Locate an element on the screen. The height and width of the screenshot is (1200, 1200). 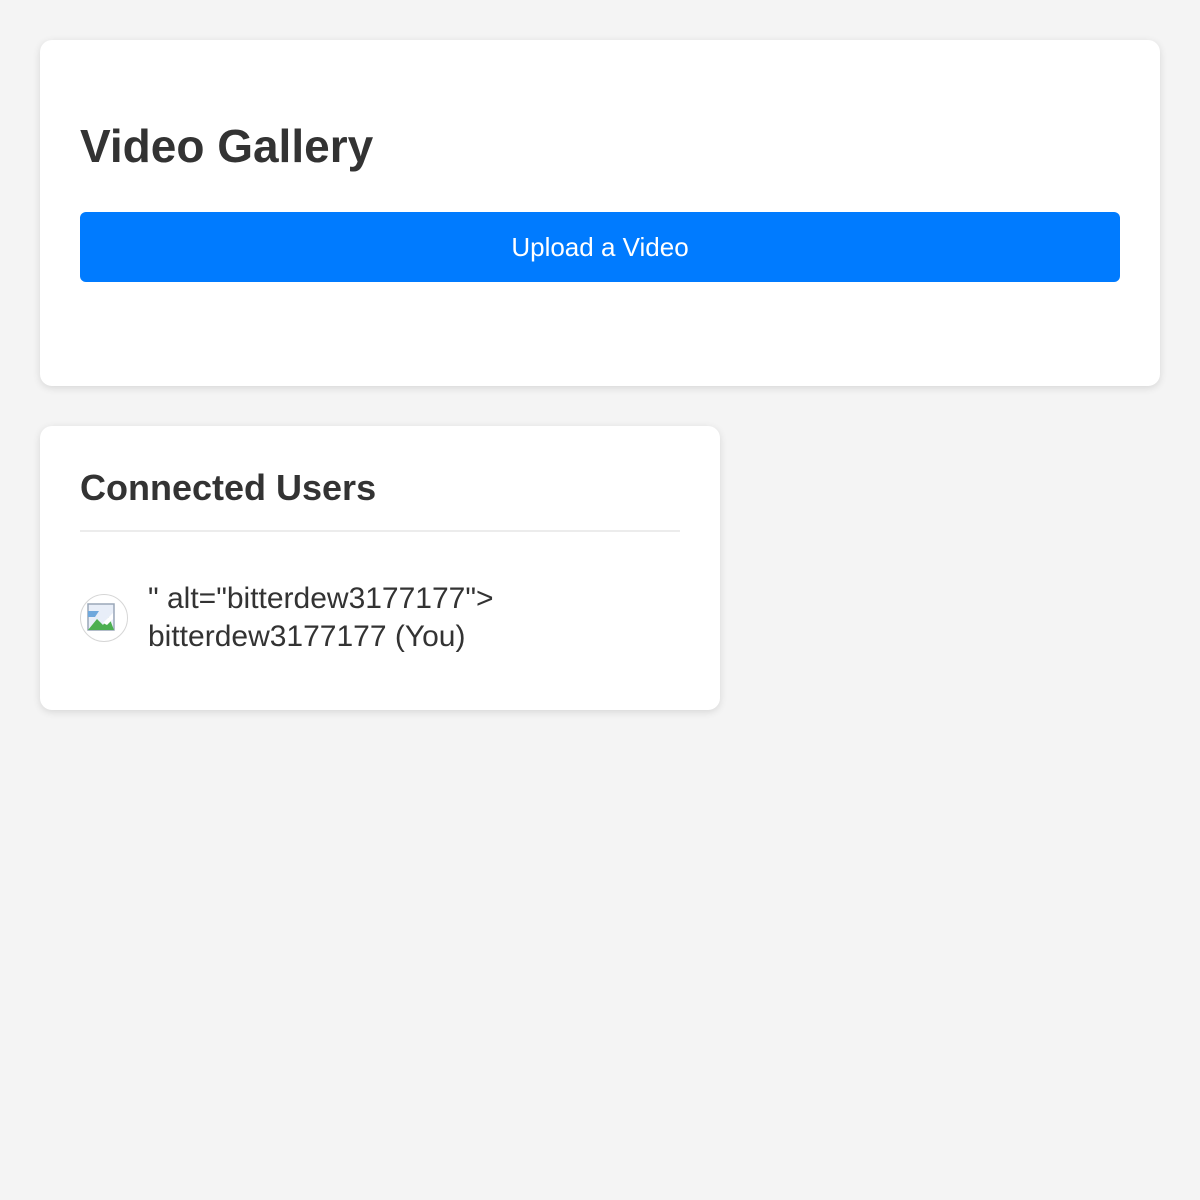
connected-users-title: Connected Users is located at coordinates (228, 487).